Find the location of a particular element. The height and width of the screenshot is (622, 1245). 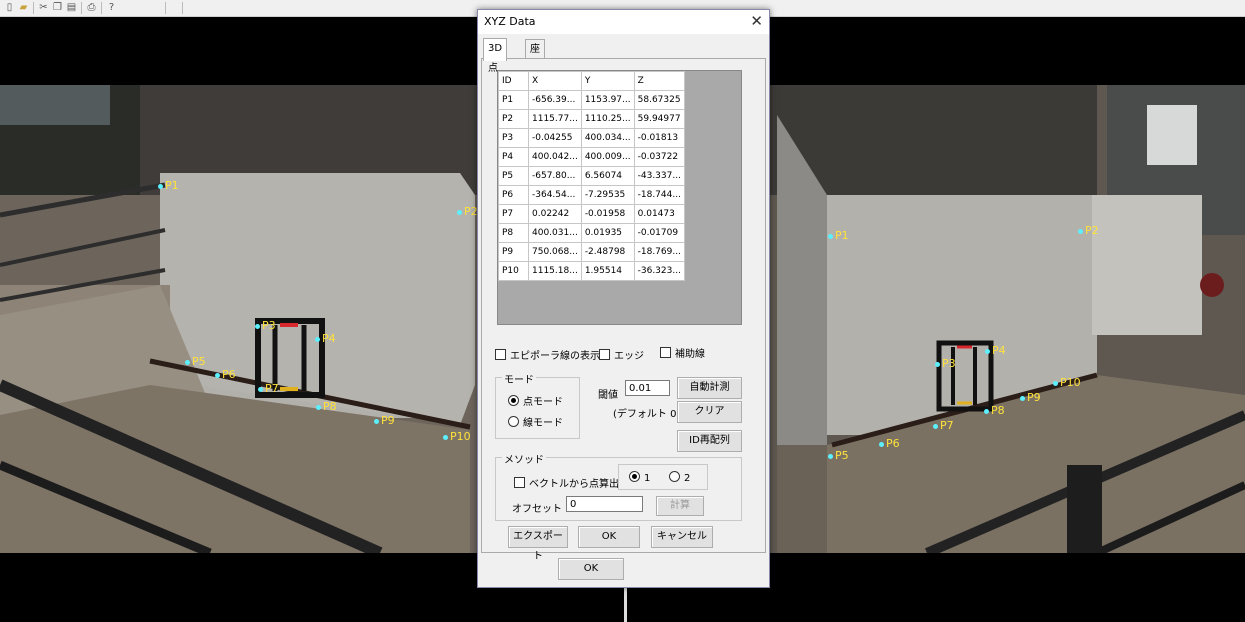

cancel-button: キャンセル is located at coordinates (682, 537).